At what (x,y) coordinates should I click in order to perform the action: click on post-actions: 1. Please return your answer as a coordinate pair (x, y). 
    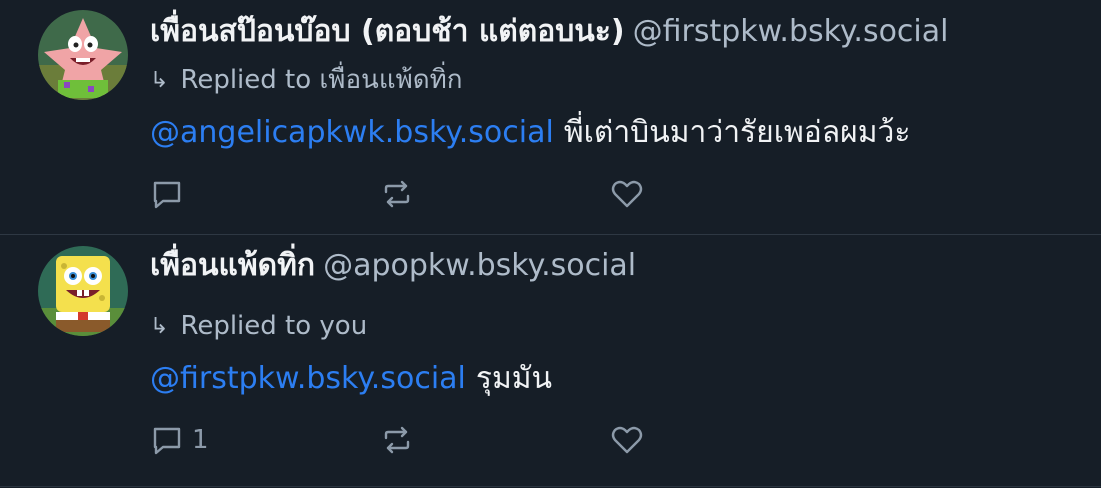
    Looking at the image, I should click on (396, 440).